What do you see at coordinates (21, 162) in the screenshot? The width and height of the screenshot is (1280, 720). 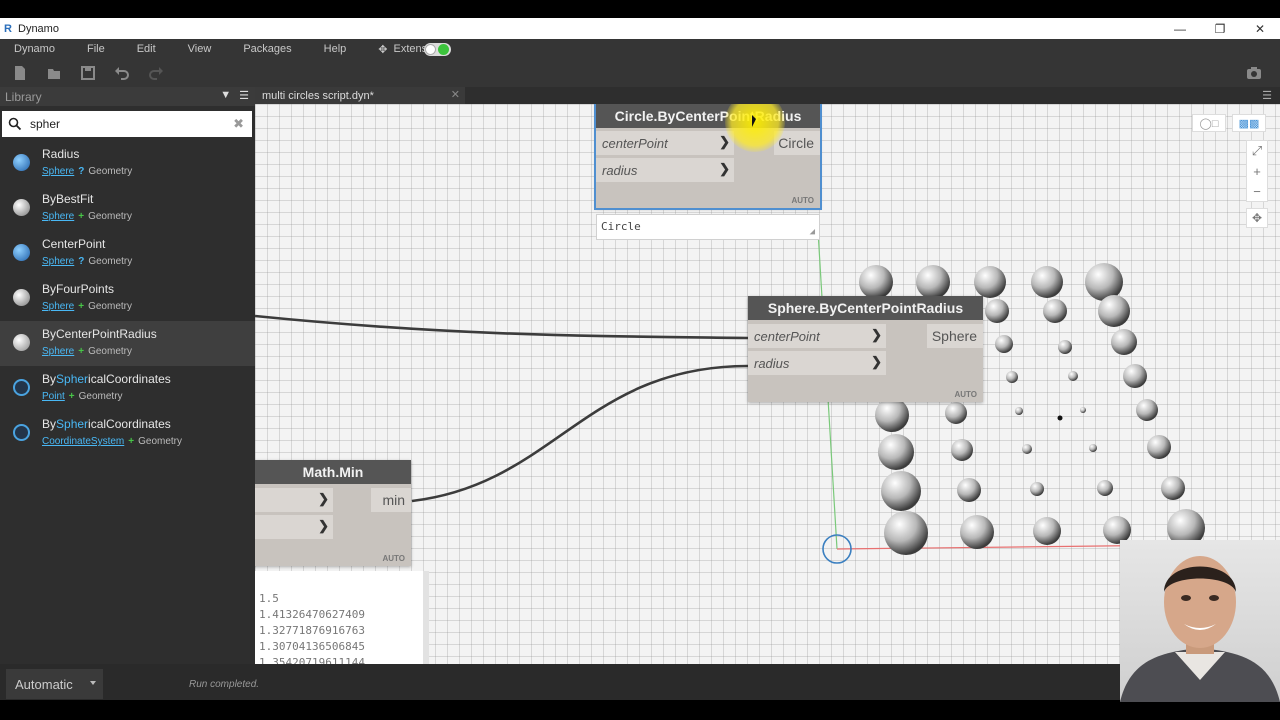 I see `sphere-radius-icon` at bounding box center [21, 162].